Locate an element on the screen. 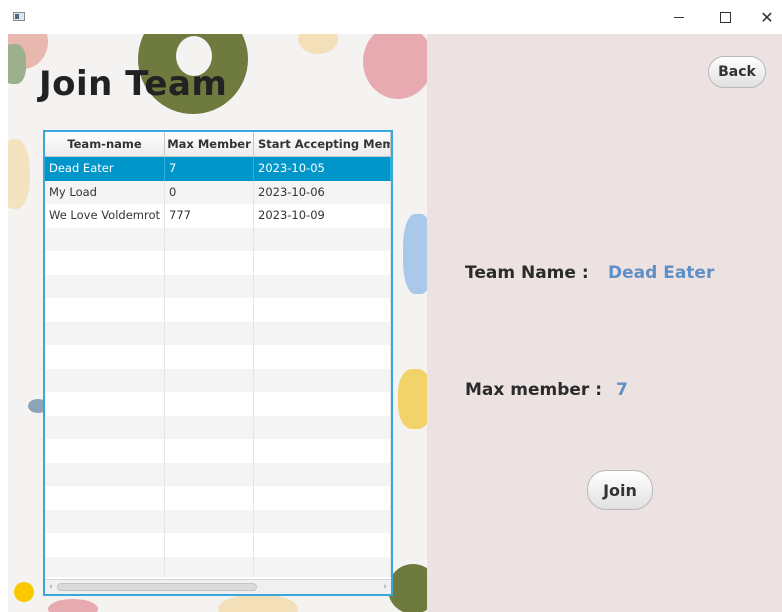  table-row: My Load 0 2023-10-06 is located at coordinates (218, 192).